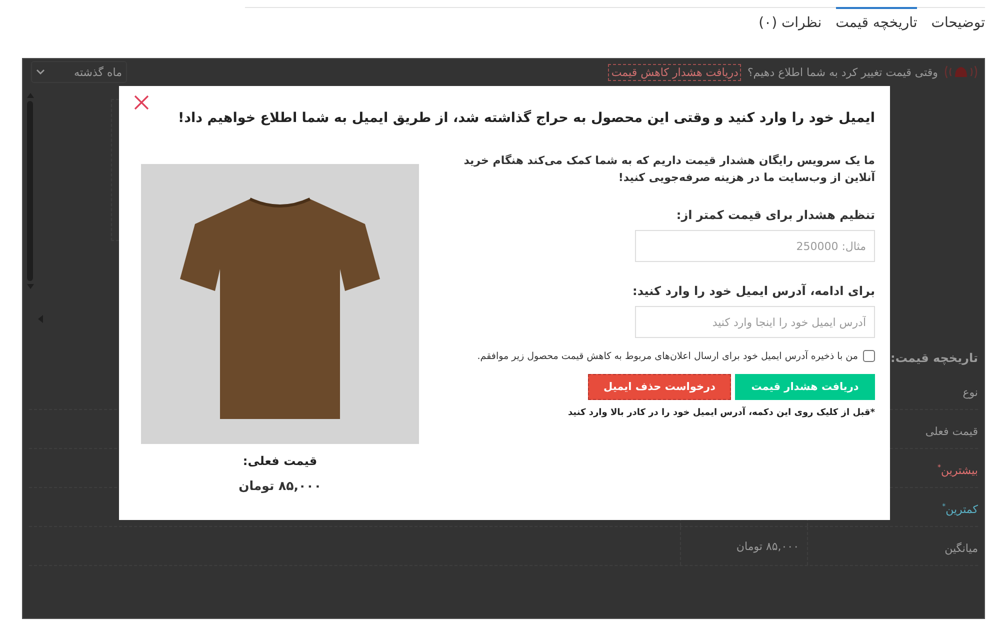 Image resolution: width=1000 pixels, height=639 pixels. What do you see at coordinates (280, 485) in the screenshot?
I see `price-value: ۸۵,۰۰۰ تومان` at bounding box center [280, 485].